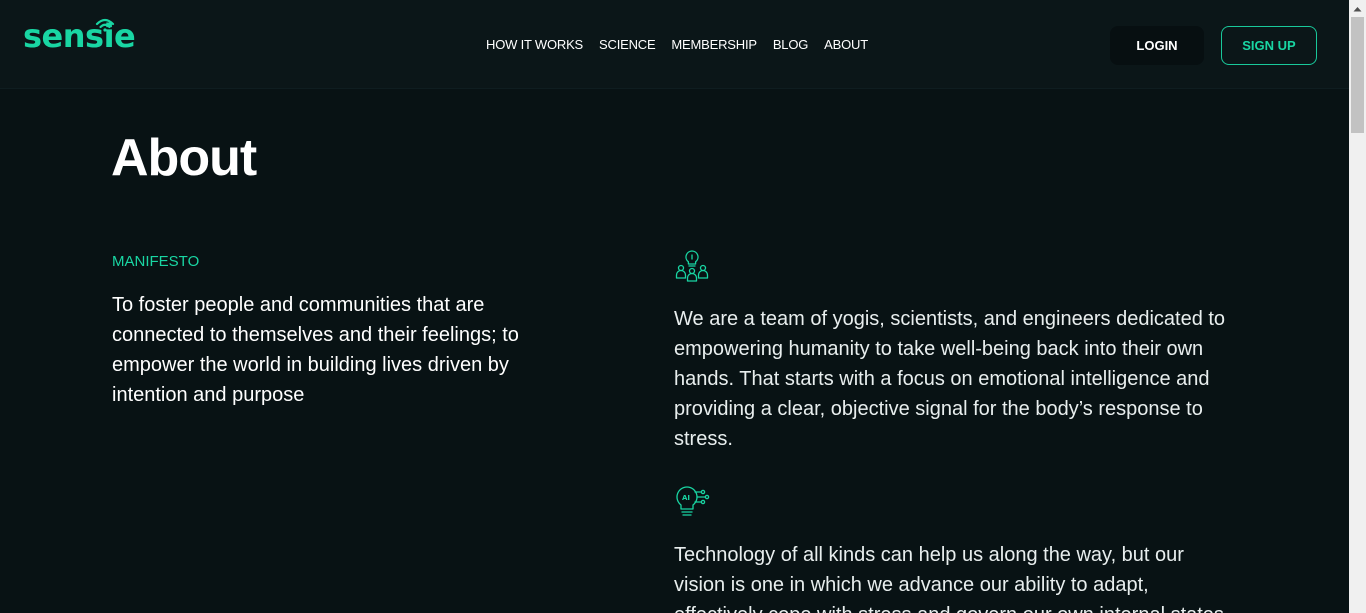 The width and height of the screenshot is (1366, 613). What do you see at coordinates (1357, 8) in the screenshot?
I see `scroll-up-arrow-icon` at bounding box center [1357, 8].